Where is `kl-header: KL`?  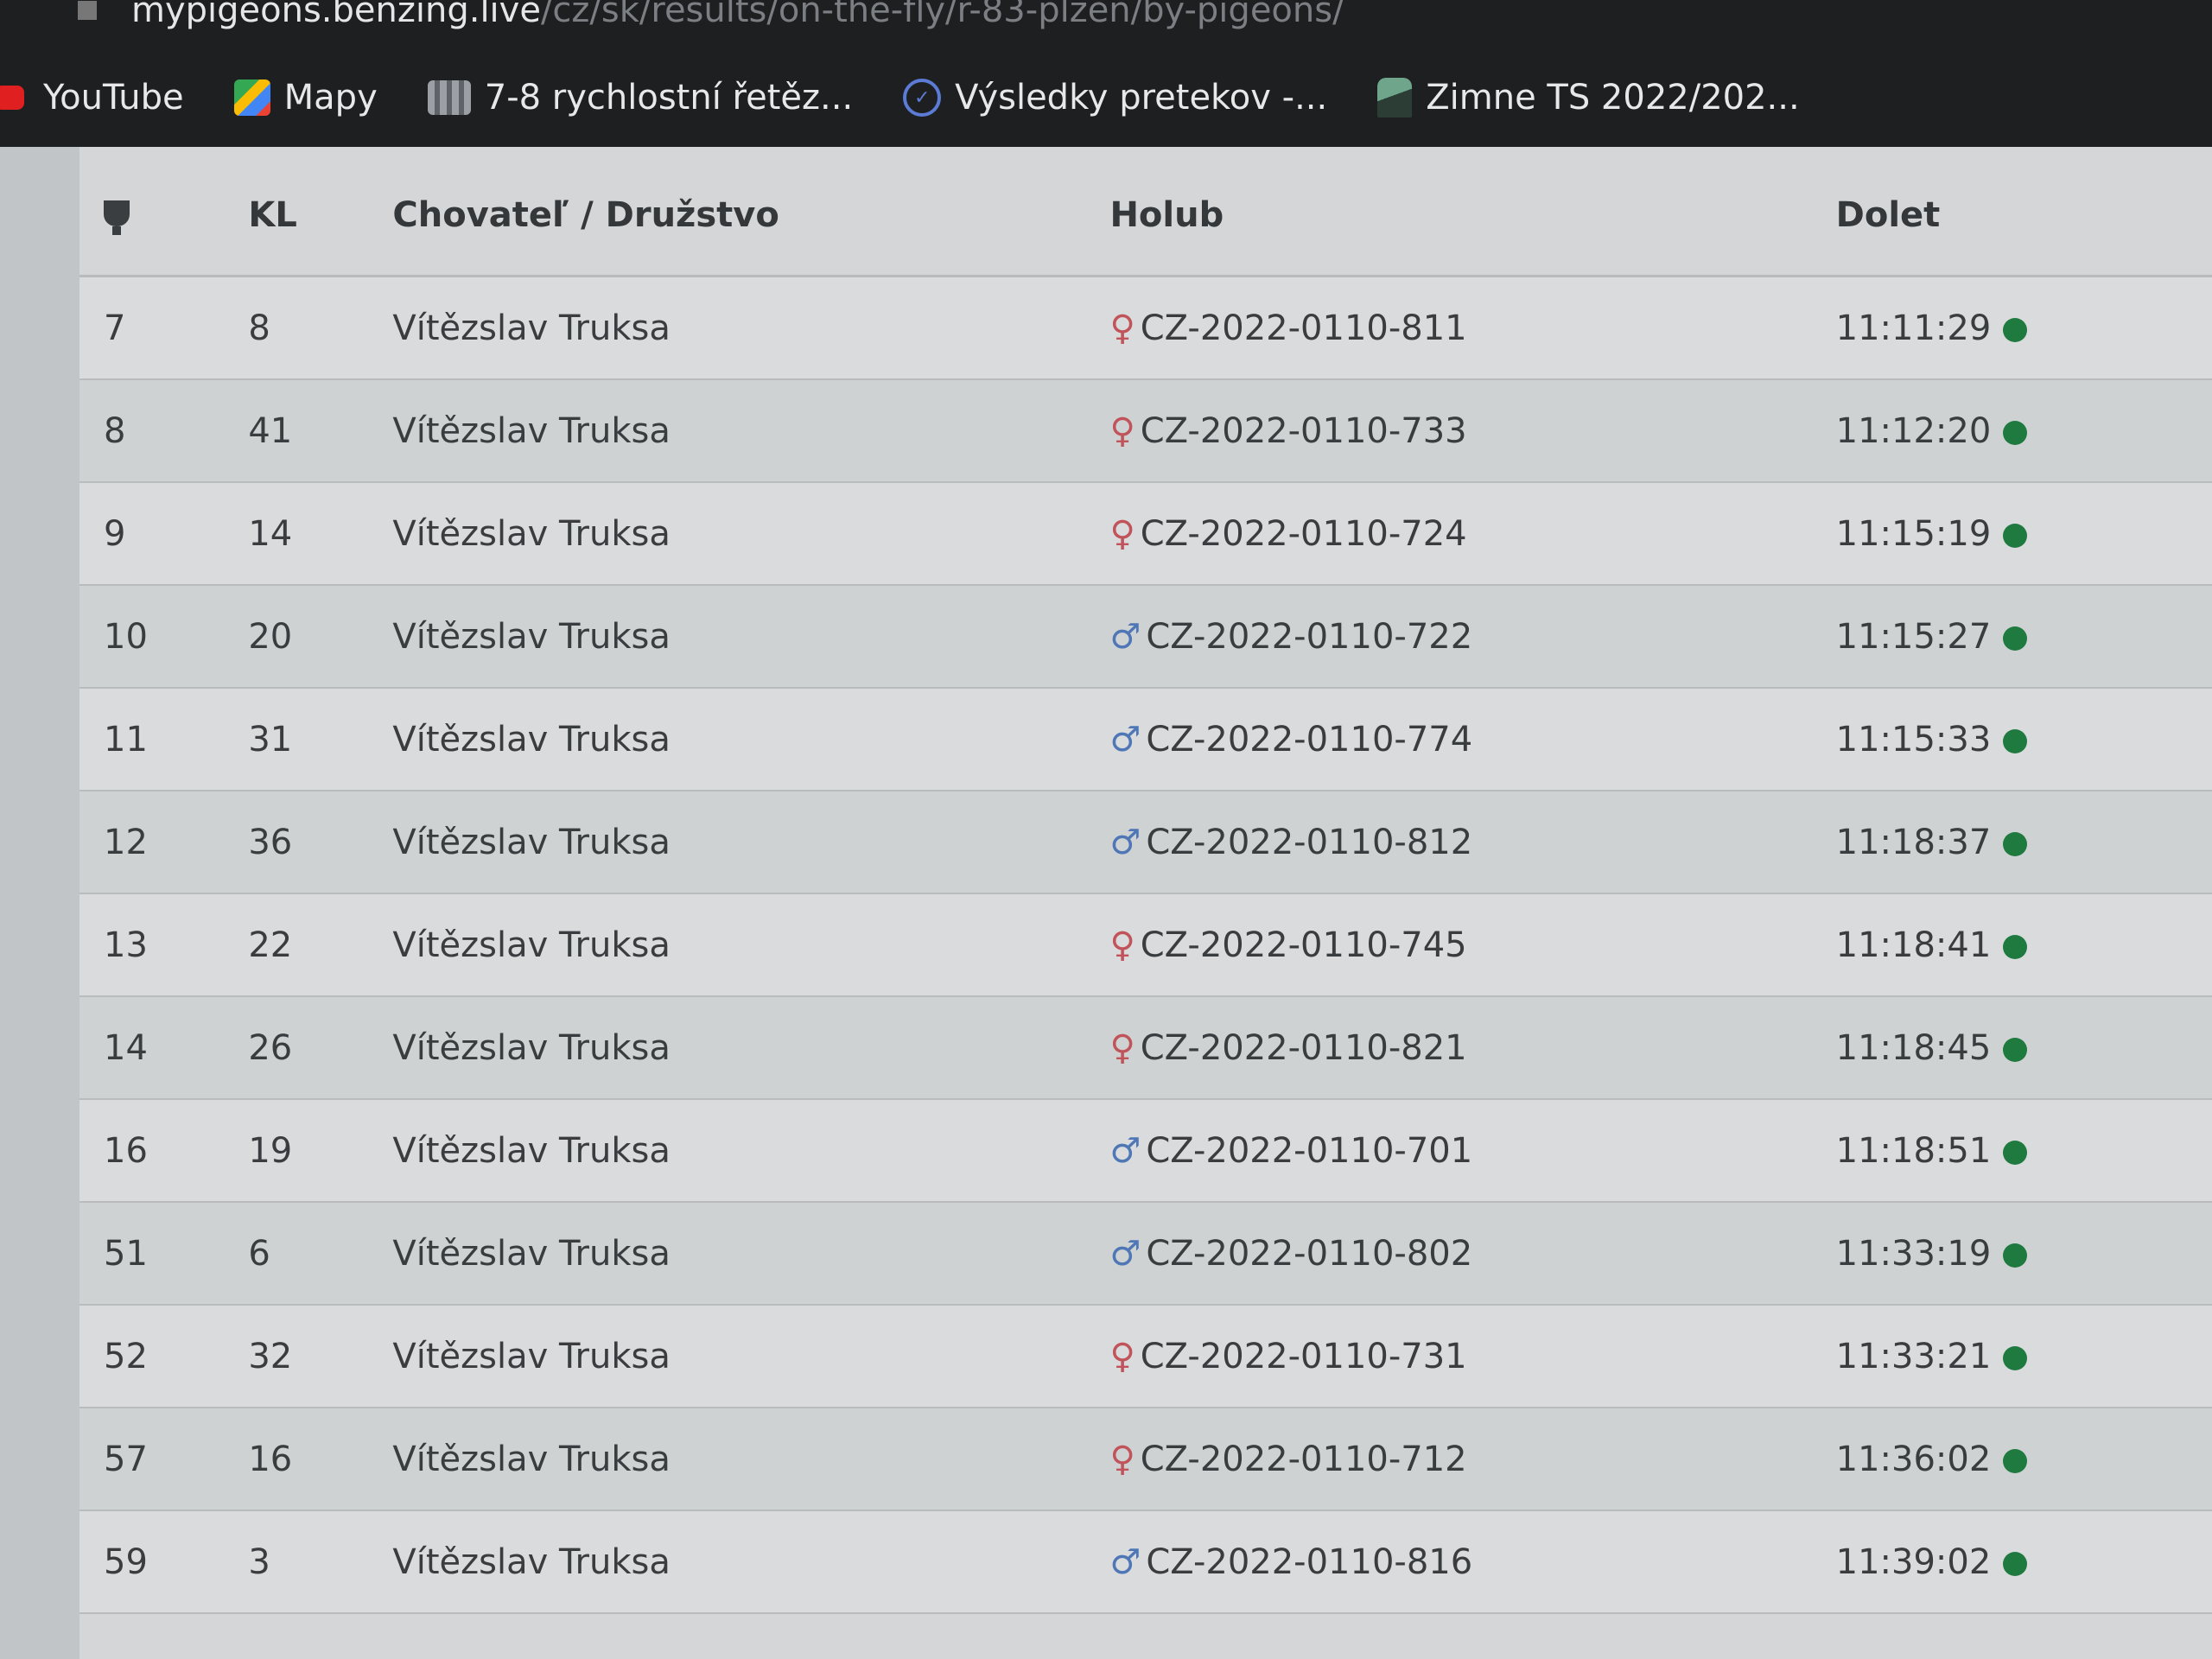
kl-header: KL is located at coordinates (320, 216).